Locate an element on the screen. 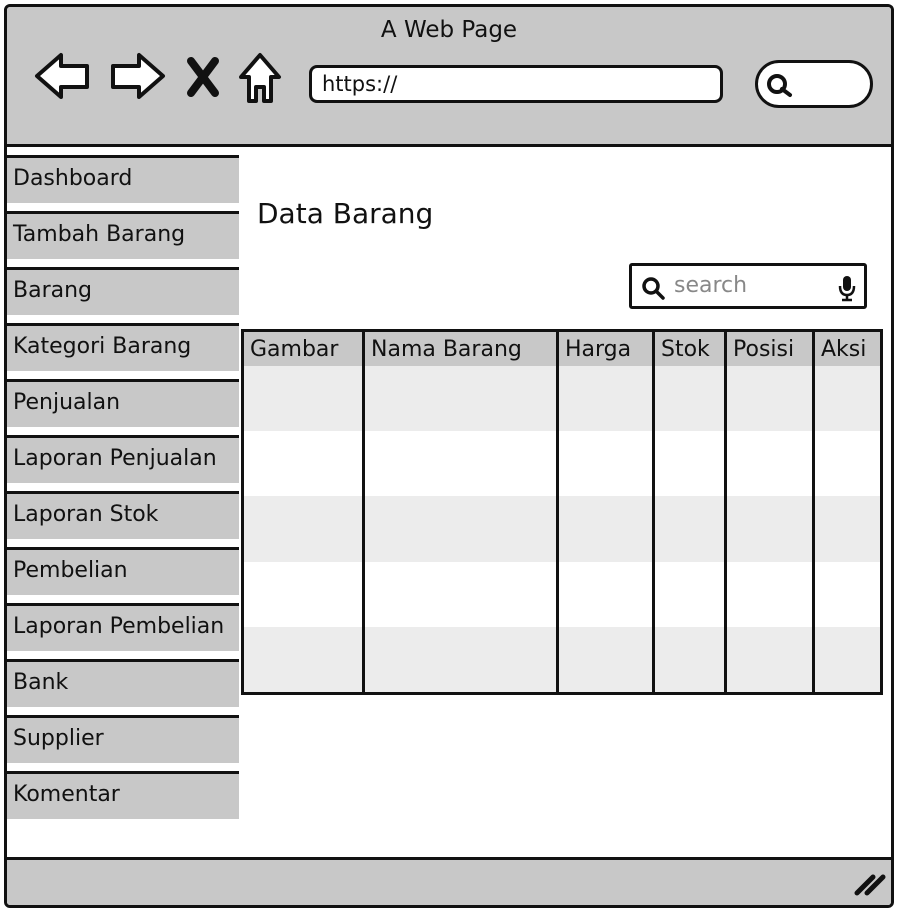 The width and height of the screenshot is (900, 914). column-header-stok: Stok is located at coordinates (690, 348).